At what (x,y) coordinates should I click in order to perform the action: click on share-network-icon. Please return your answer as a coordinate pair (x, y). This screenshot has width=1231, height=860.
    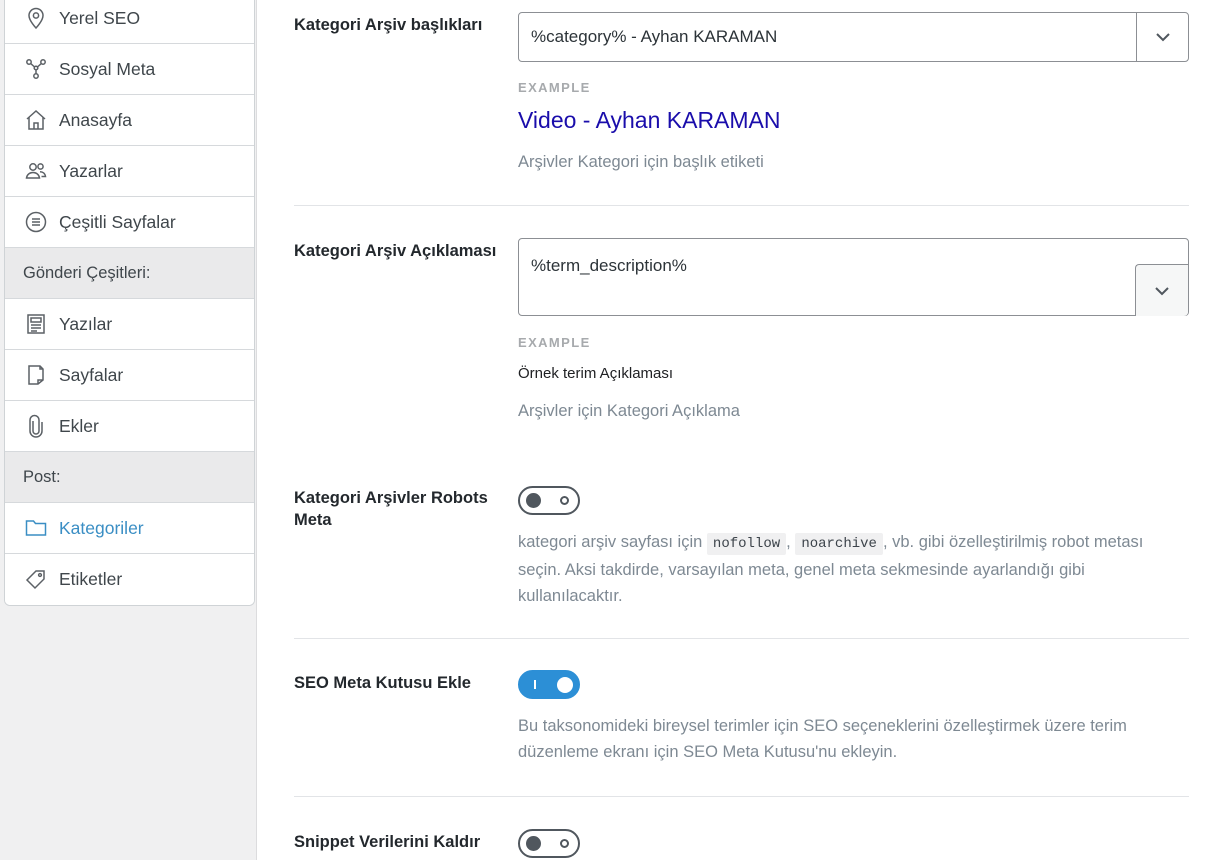
    Looking at the image, I should click on (36, 69).